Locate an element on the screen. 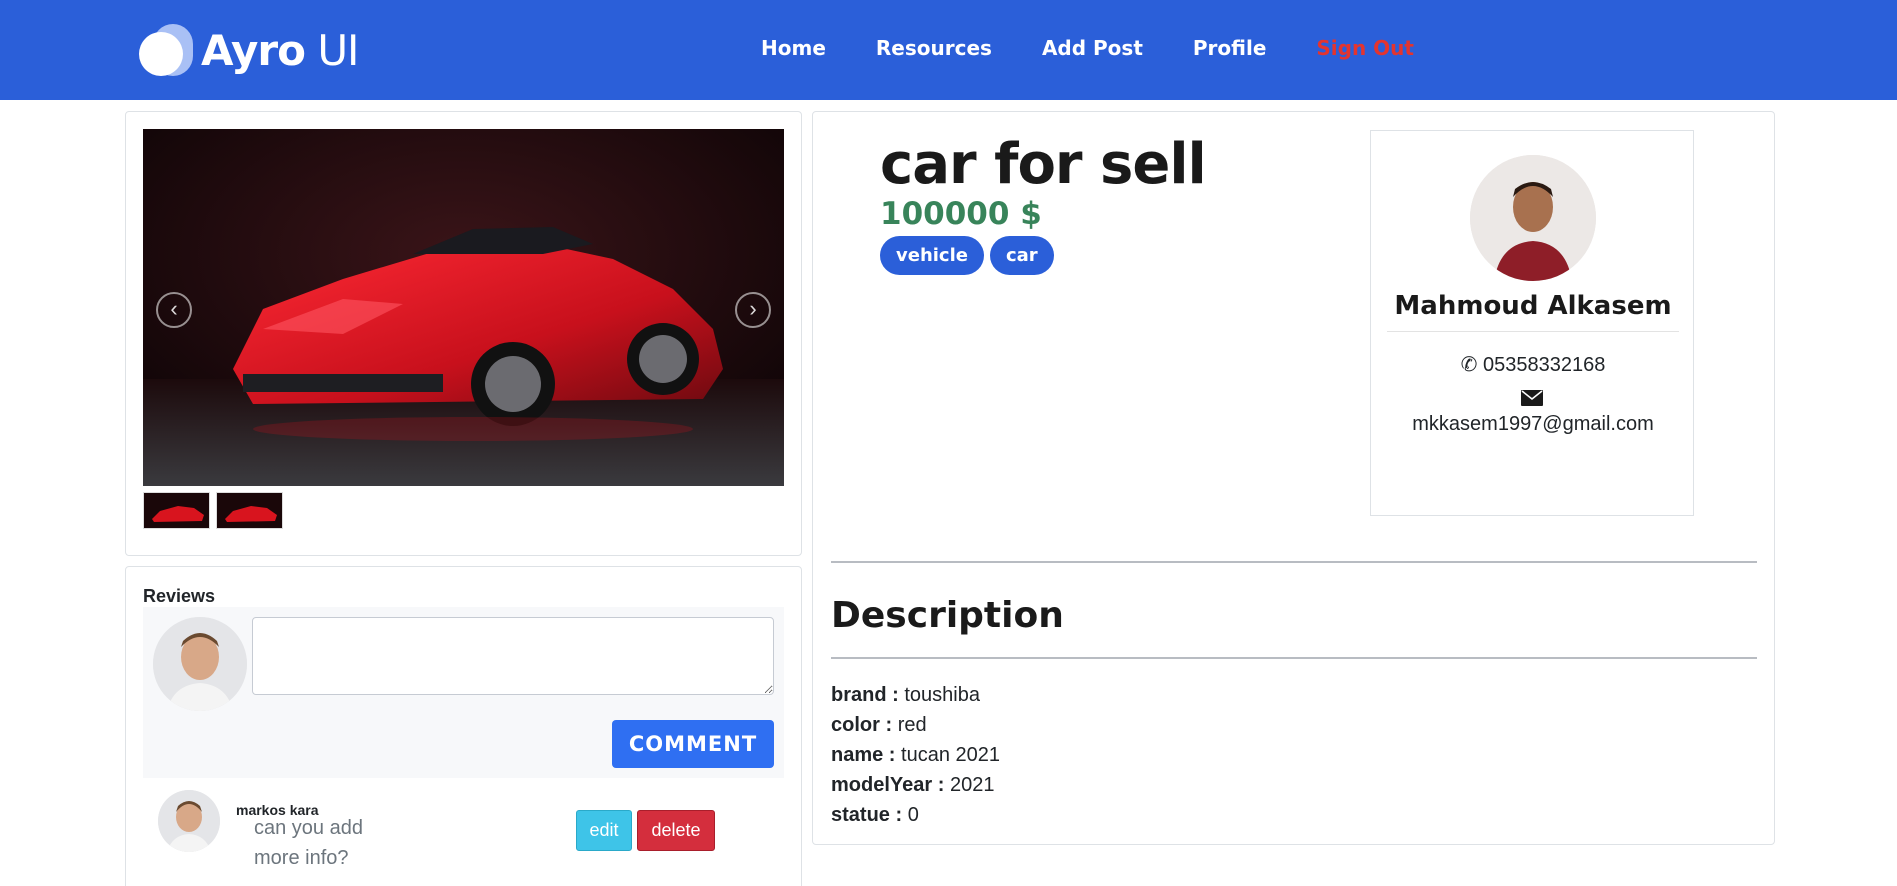 The width and height of the screenshot is (1897, 886). chevron-left-icon: ‹ is located at coordinates (174, 308).